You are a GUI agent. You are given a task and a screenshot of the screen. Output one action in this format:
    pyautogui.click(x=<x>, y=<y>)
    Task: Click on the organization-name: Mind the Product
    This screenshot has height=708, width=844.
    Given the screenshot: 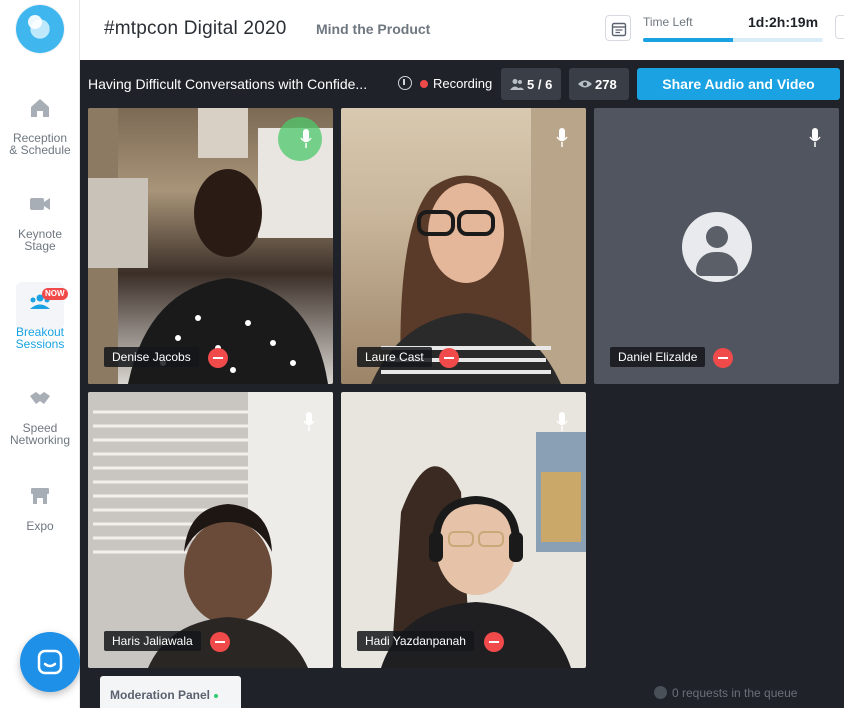 What is the action you would take?
    pyautogui.click(x=373, y=29)
    